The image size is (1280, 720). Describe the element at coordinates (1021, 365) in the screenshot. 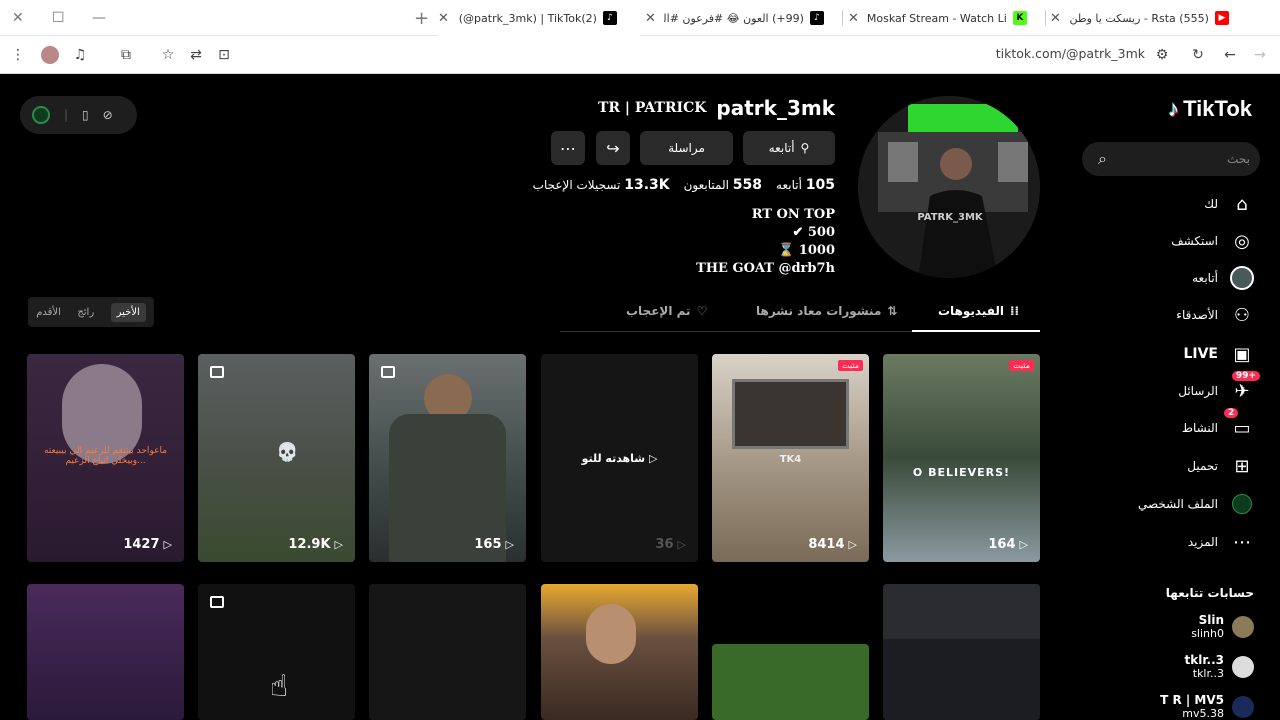

I see `pinned-badge: مثبت` at that location.